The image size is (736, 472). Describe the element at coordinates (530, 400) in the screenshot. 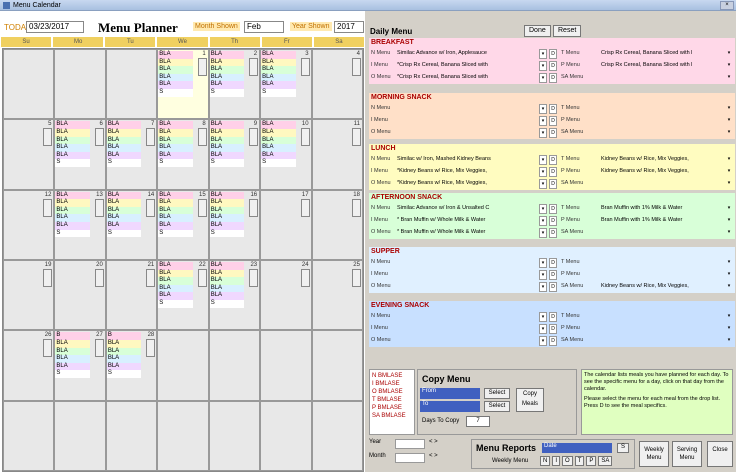

I see `copy-meals-button: Copy Meals` at that location.